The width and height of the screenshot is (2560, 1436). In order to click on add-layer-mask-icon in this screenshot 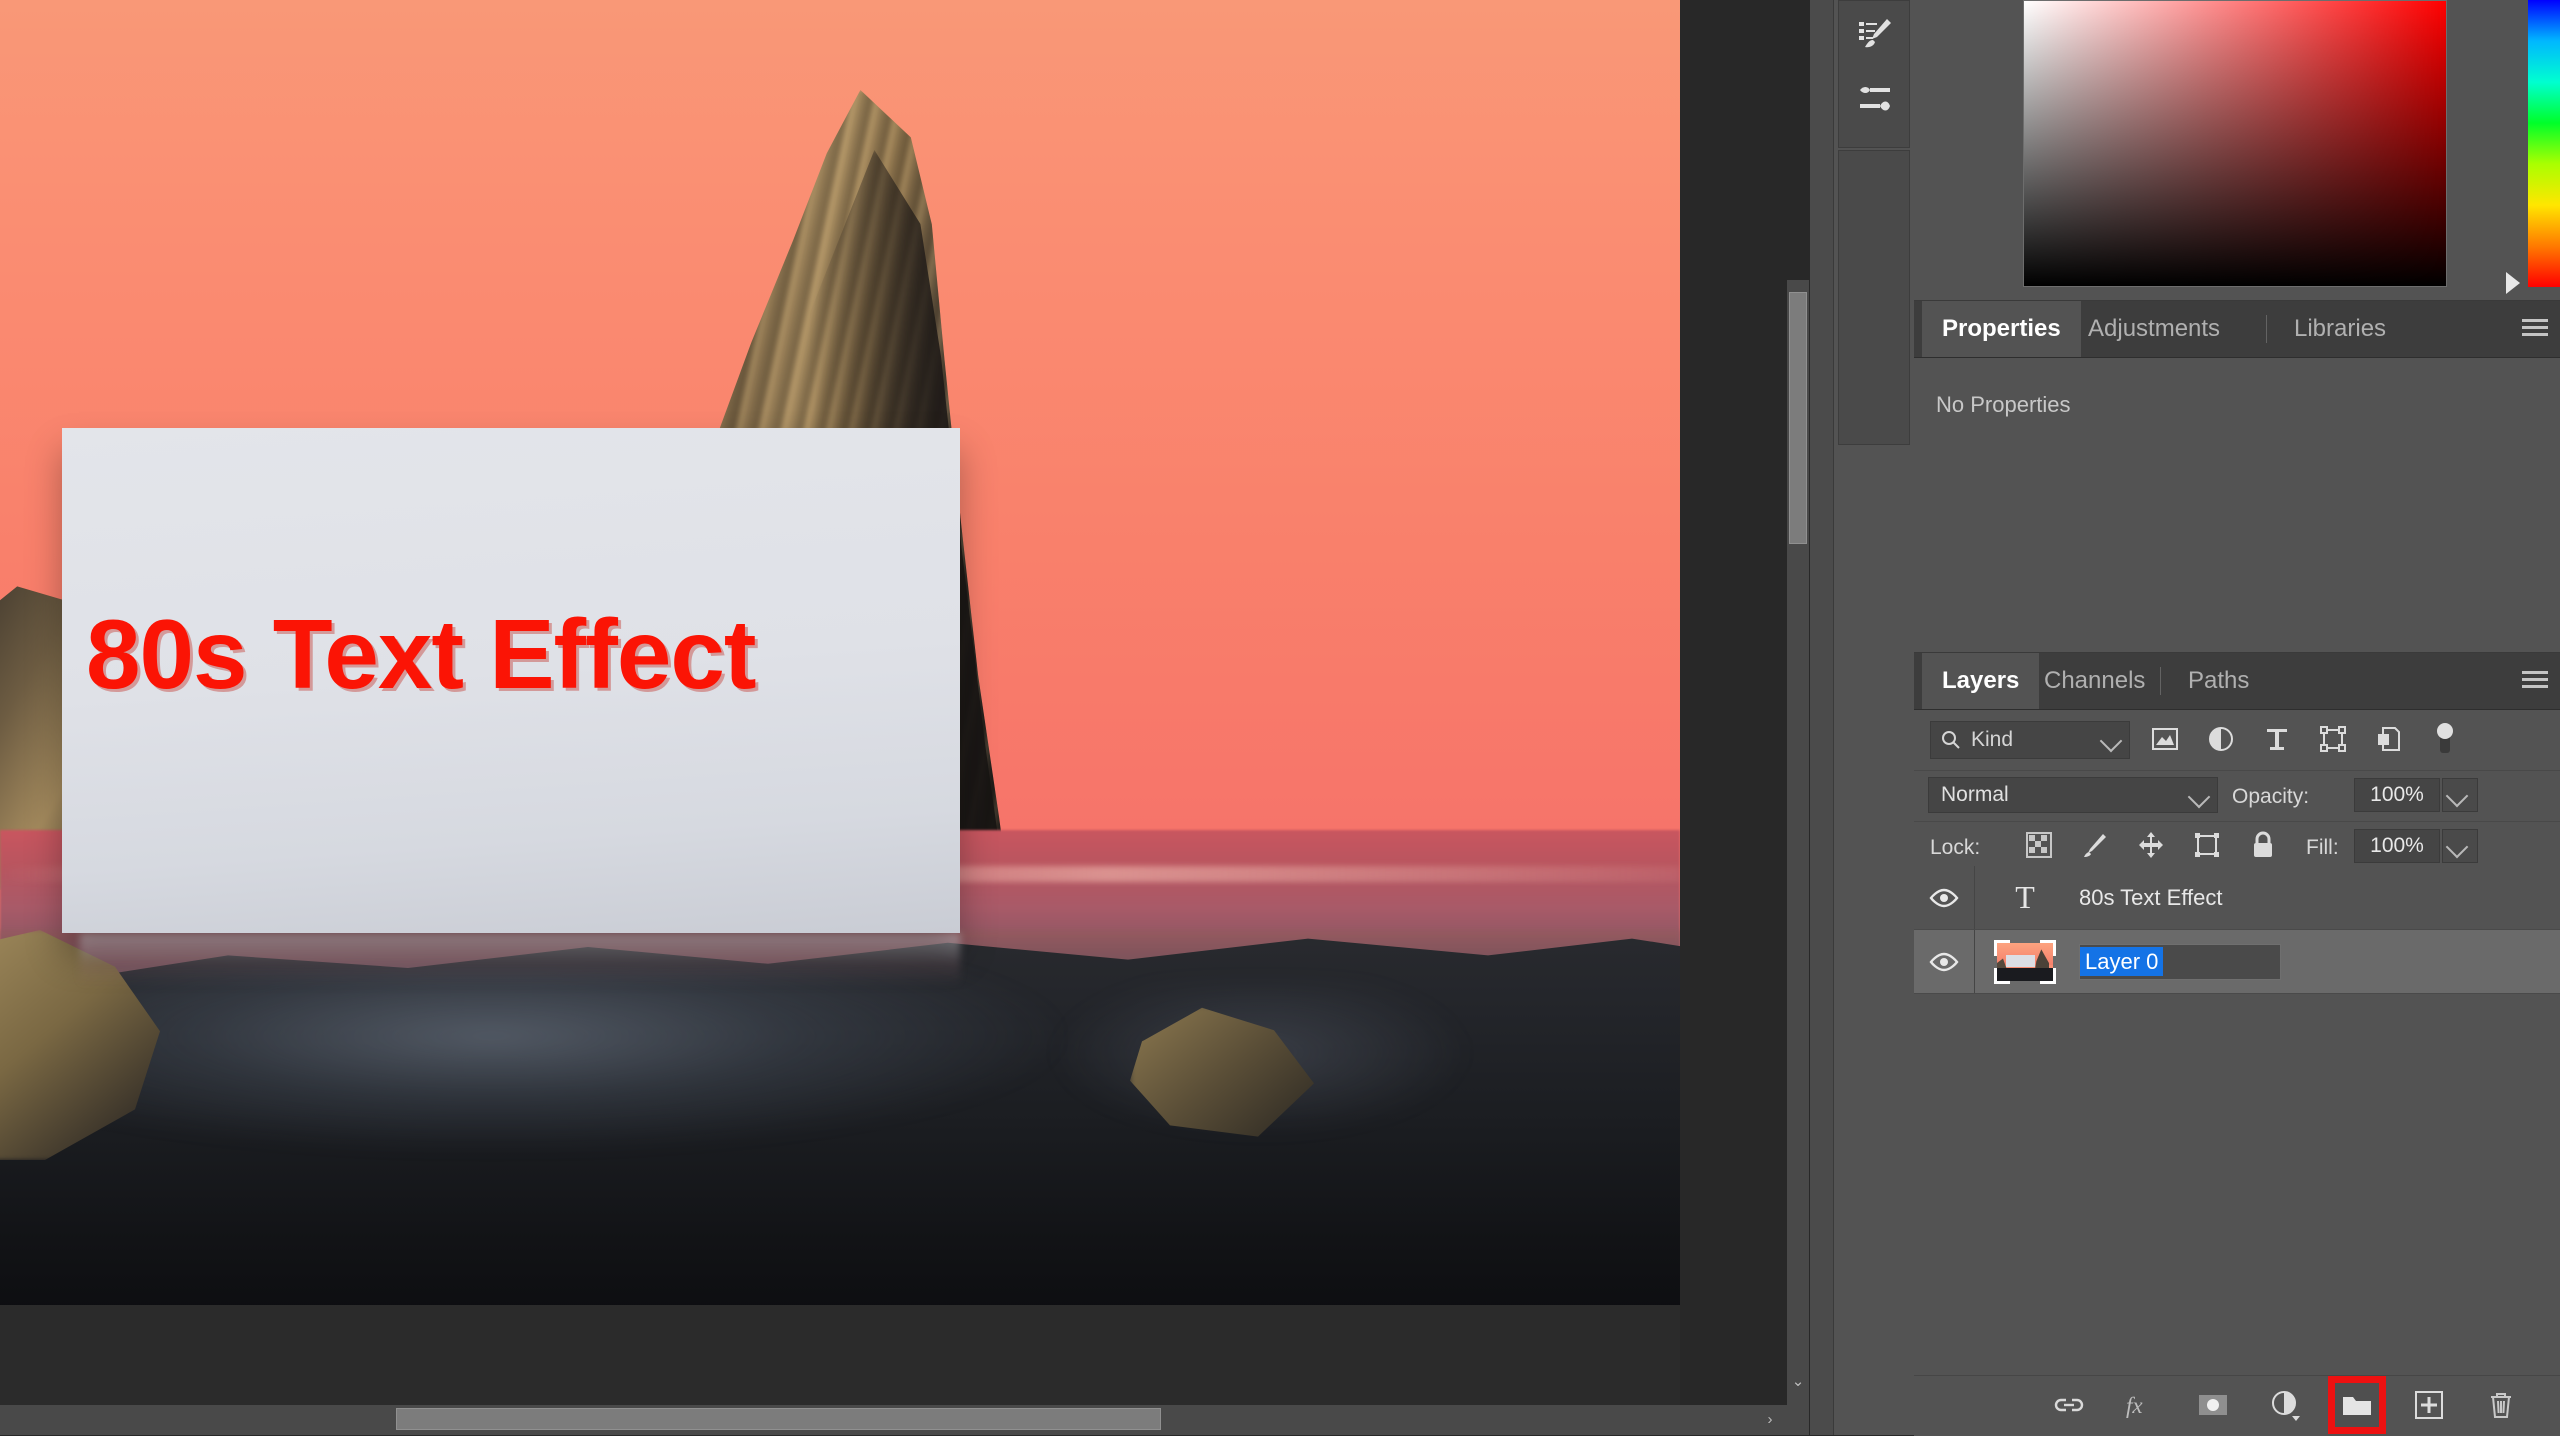, I will do `click(2213, 1405)`.